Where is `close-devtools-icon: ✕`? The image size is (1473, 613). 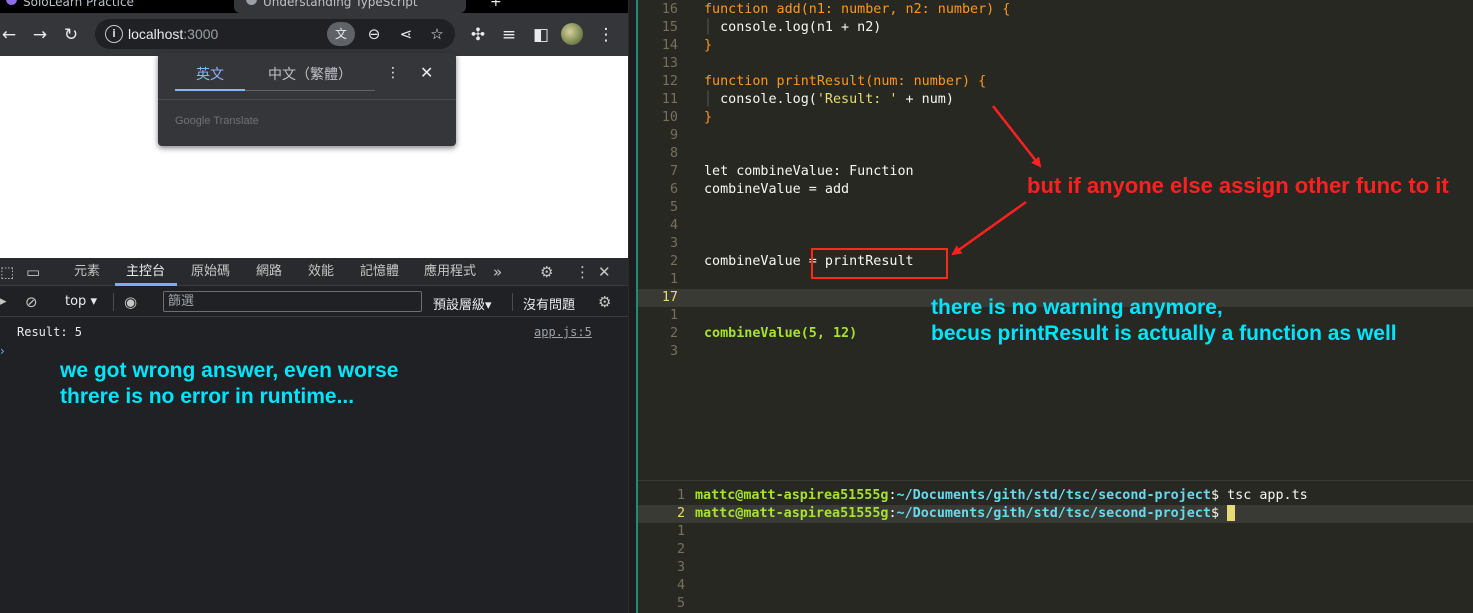 close-devtools-icon: ✕ is located at coordinates (604, 272).